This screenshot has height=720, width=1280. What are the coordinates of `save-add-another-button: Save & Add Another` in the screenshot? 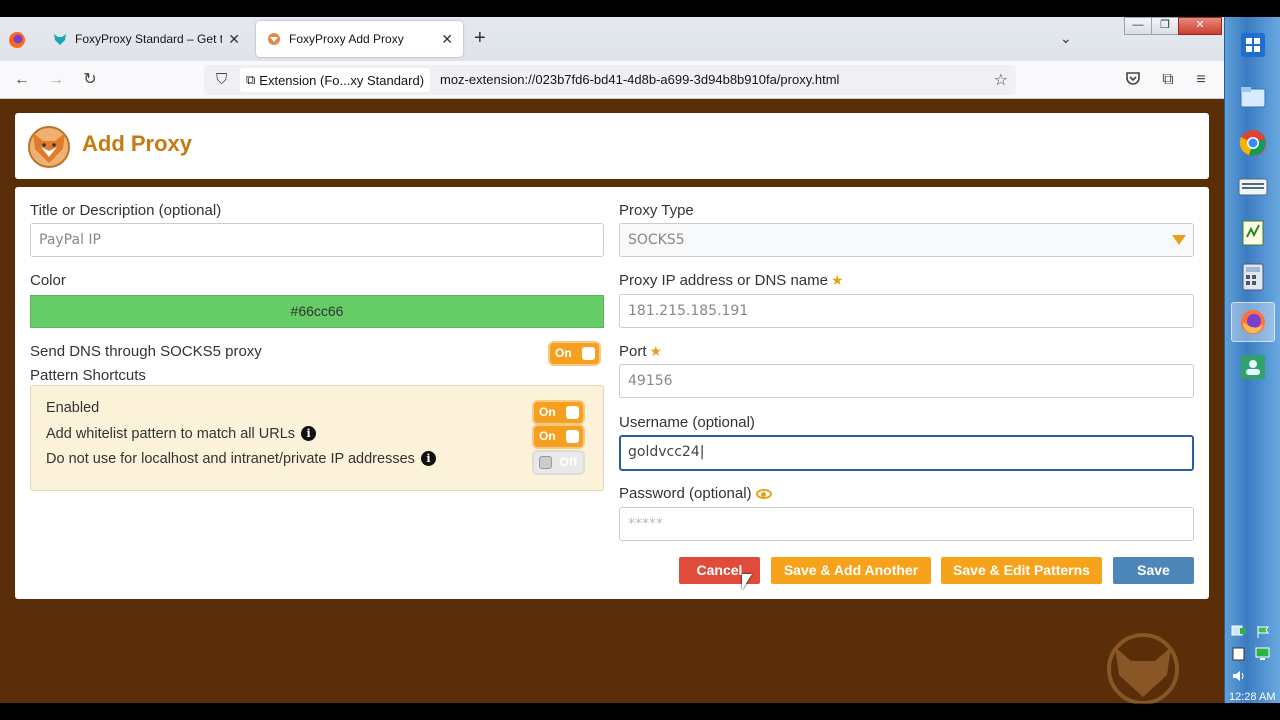 It's located at (851, 570).